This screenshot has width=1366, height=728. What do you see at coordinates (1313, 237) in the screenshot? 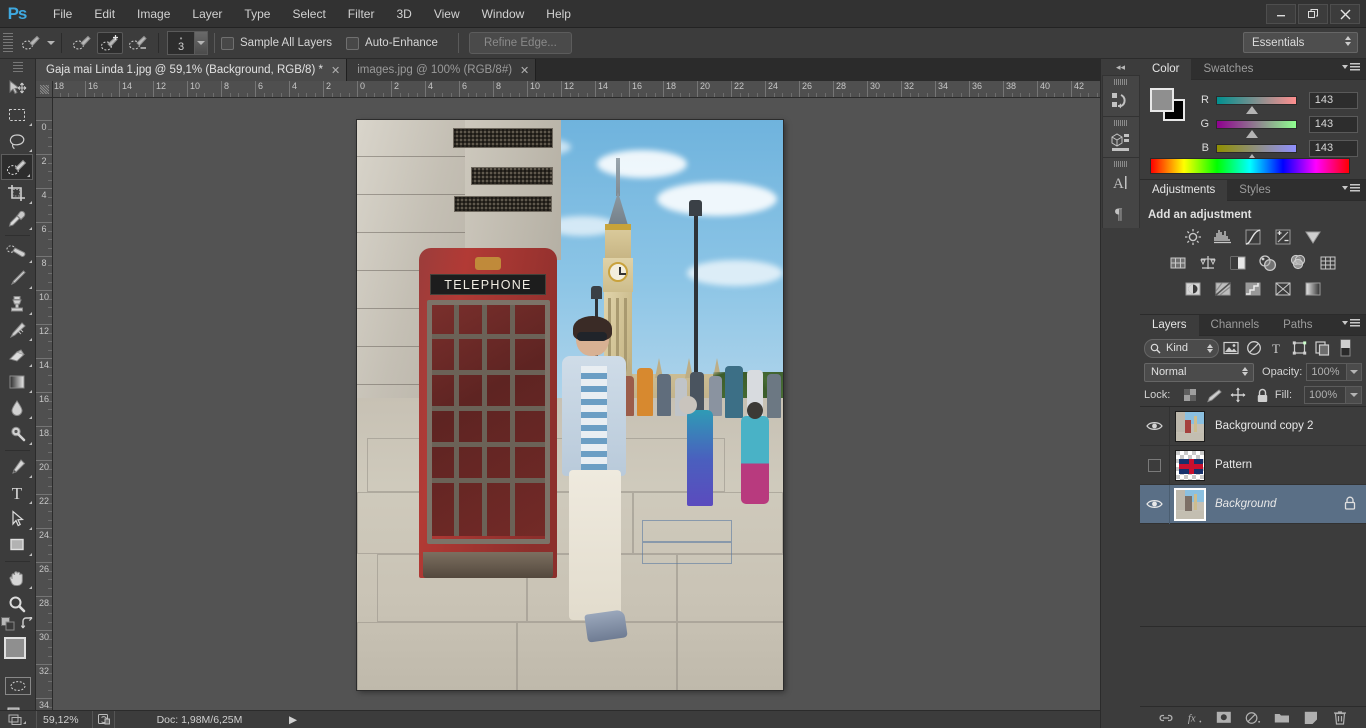
I see `vibrance-icon` at bounding box center [1313, 237].